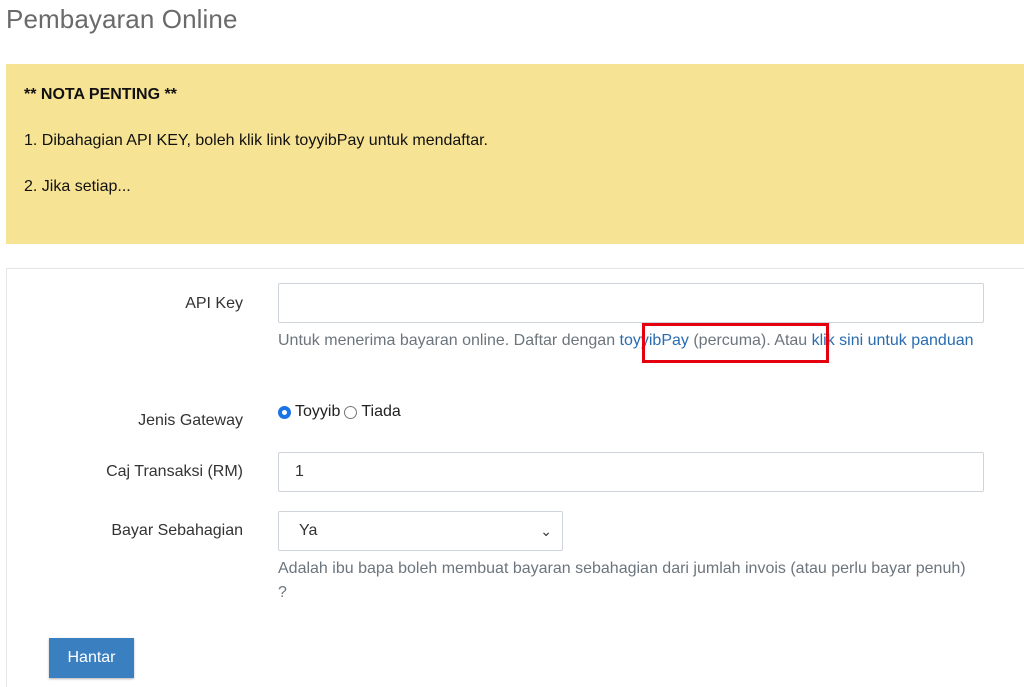 The height and width of the screenshot is (687, 1024). What do you see at coordinates (351, 412) in the screenshot?
I see `radio-tiada` at bounding box center [351, 412].